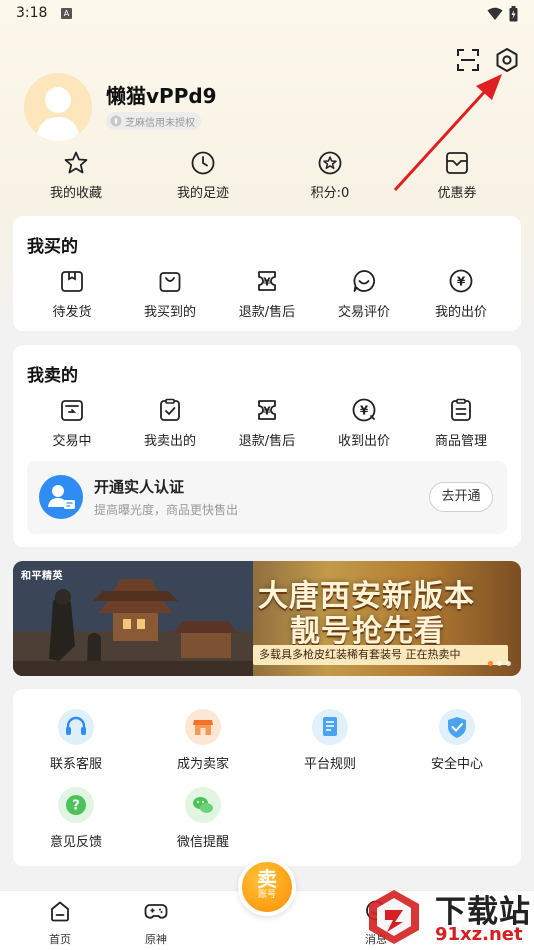 The image size is (534, 950). Describe the element at coordinates (166, 510) in the screenshot. I see `verify-subtitle: 提高曝光度，商品更快售出` at that location.